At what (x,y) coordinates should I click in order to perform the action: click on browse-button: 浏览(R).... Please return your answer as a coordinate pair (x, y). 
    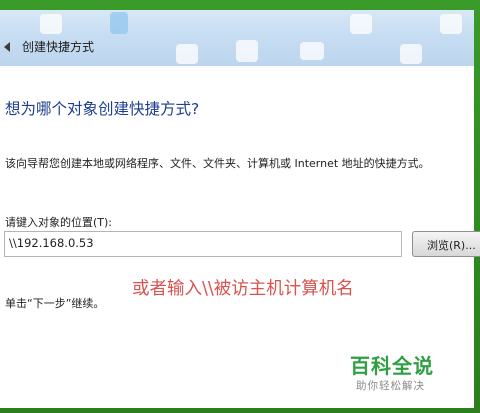
    Looking at the image, I should click on (446, 244).